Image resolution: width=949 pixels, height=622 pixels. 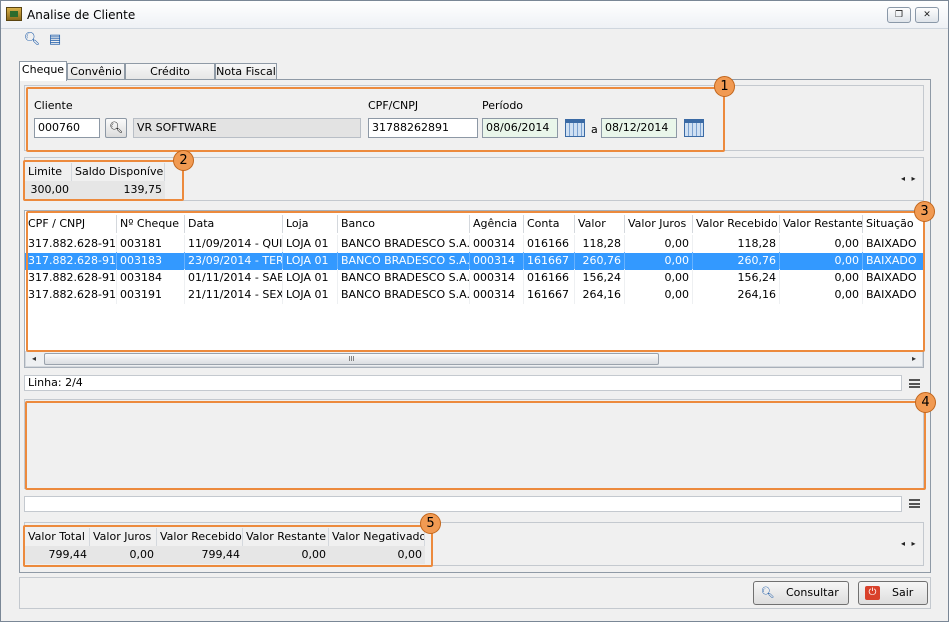 What do you see at coordinates (463, 383) in the screenshot?
I see `row-status: Linha: 2/4` at bounding box center [463, 383].